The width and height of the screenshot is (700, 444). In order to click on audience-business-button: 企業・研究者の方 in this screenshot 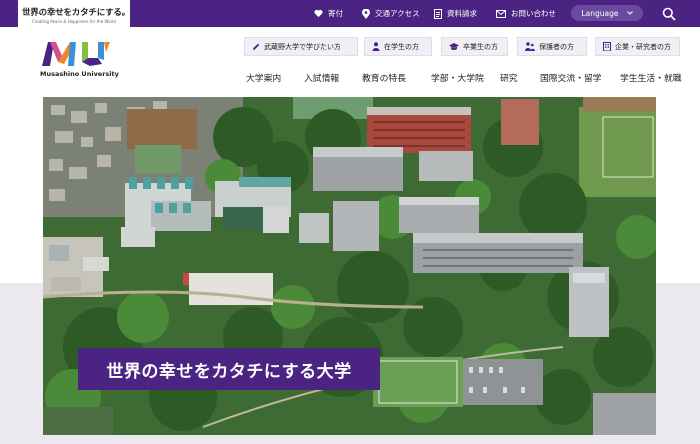, I will do `click(637, 46)`.